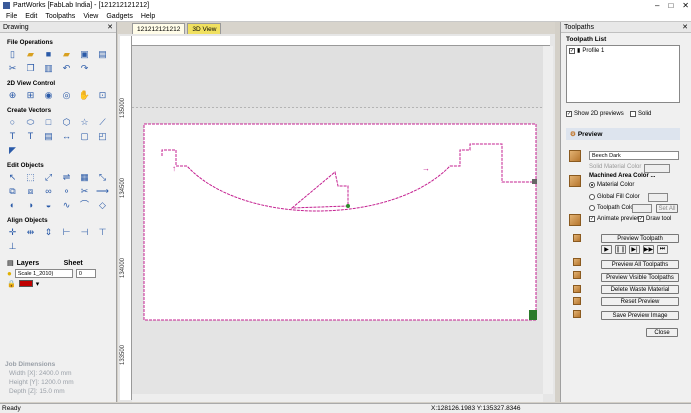  I want to click on align-center-icon: ✛, so click(12, 232).